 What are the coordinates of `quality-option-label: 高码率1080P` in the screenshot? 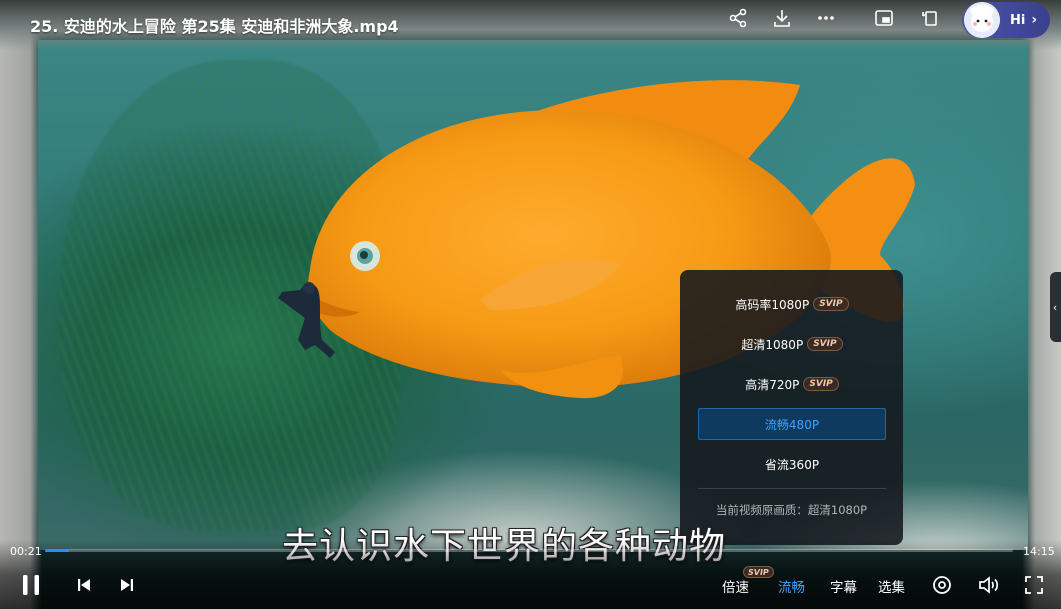 It's located at (772, 304).